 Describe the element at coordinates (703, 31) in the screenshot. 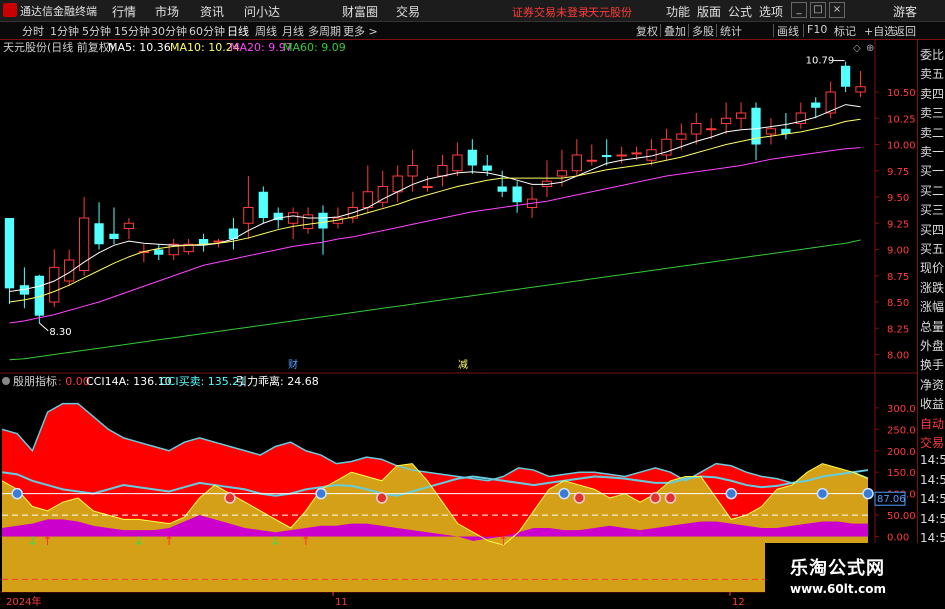

I see `tool-multi-stock: 多股` at that location.